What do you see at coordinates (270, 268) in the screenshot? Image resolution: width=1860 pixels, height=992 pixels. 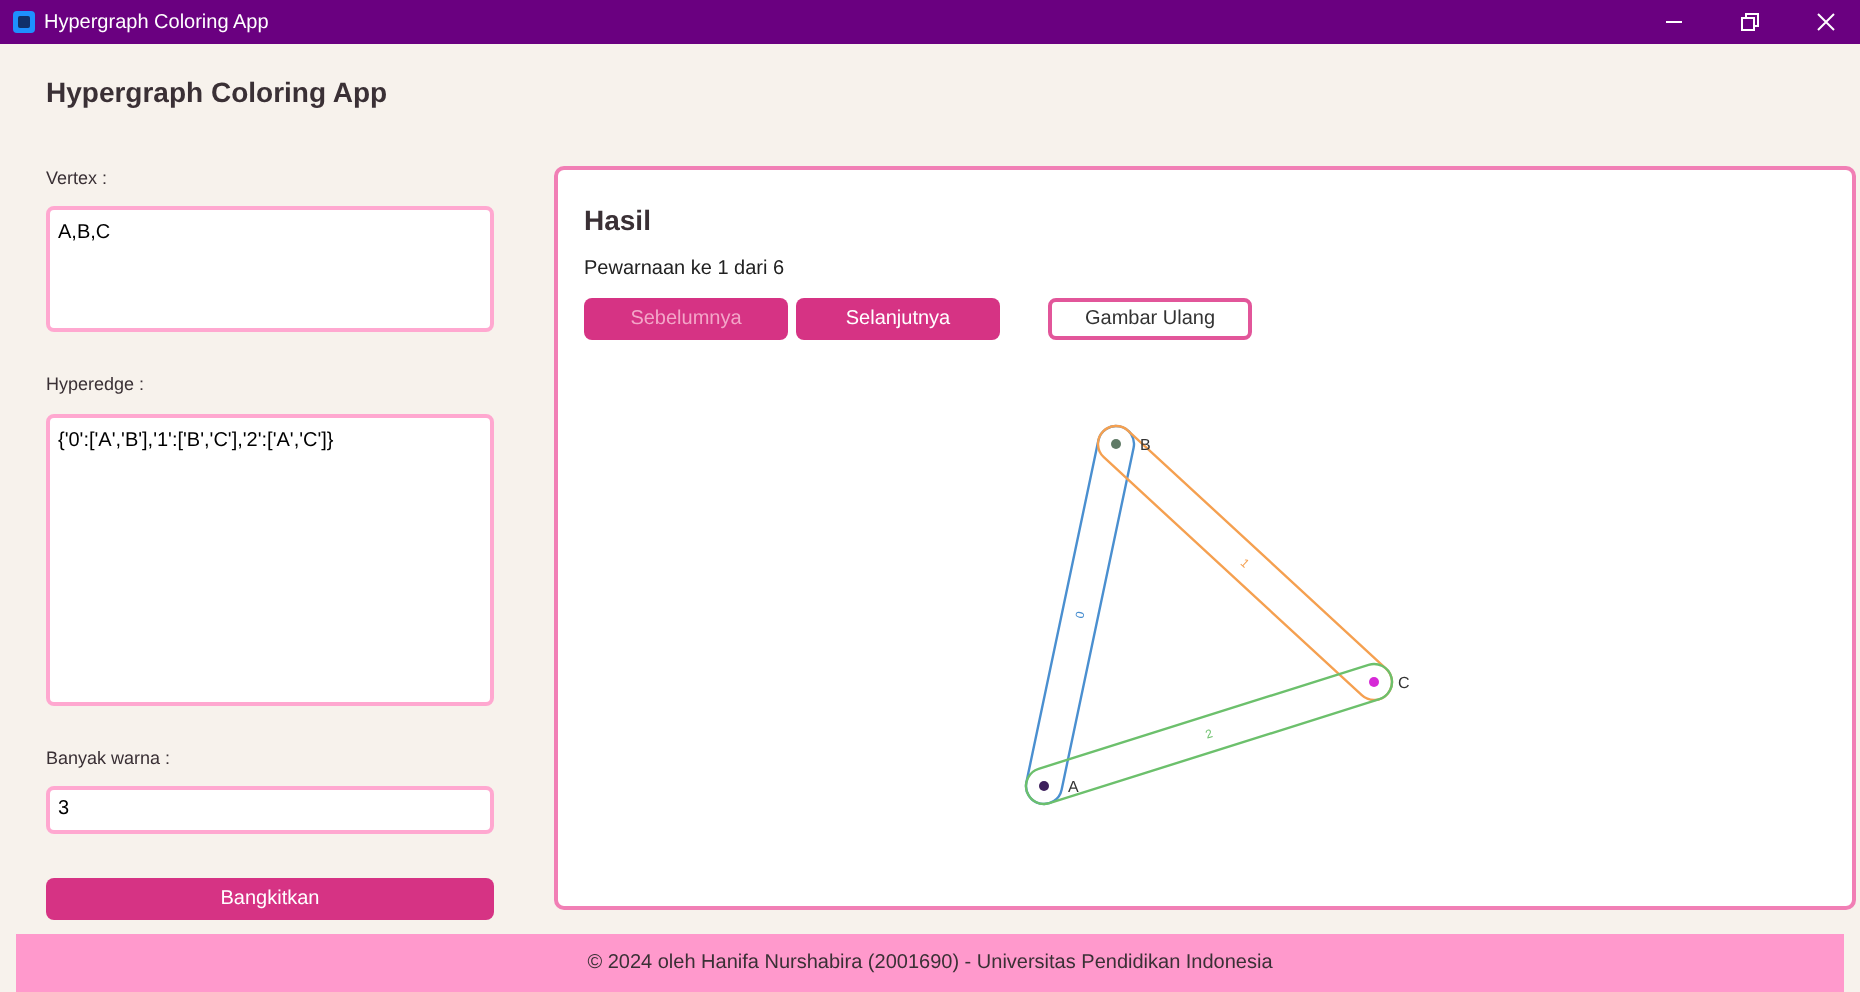 I see `vertex-field: A,B,C` at bounding box center [270, 268].